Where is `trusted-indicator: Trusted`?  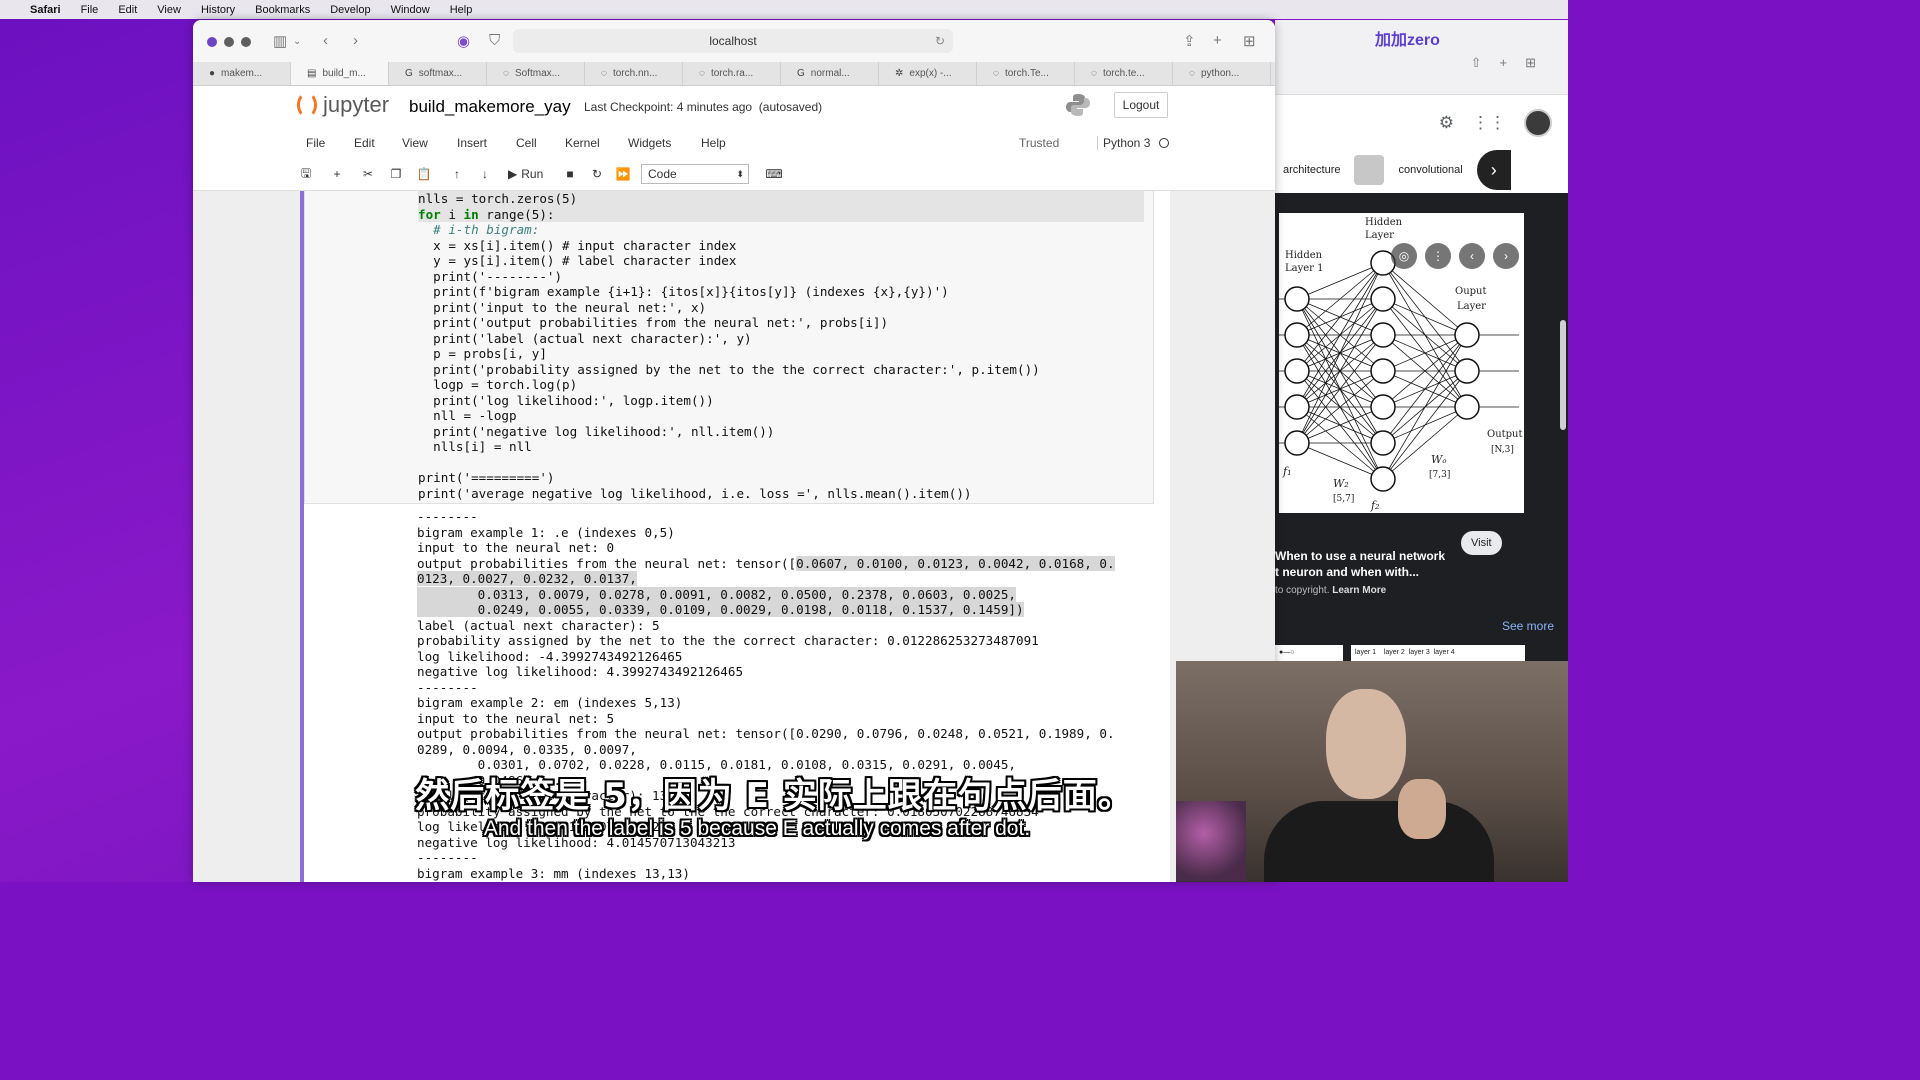 trusted-indicator: Trusted is located at coordinates (1039, 143).